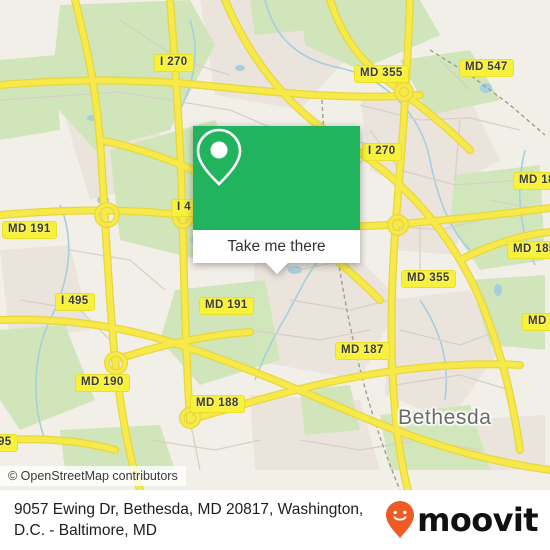 The width and height of the screenshot is (550, 550). What do you see at coordinates (276, 178) in the screenshot?
I see `popup-pin-panel` at bounding box center [276, 178].